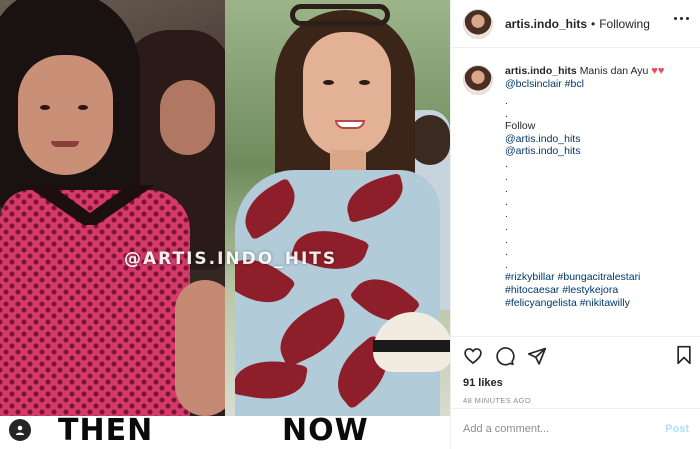 Image resolution: width=700 pixels, height=449 pixels. Describe the element at coordinates (541, 71) in the screenshot. I see `caption-username: artis.indo_hits` at that location.